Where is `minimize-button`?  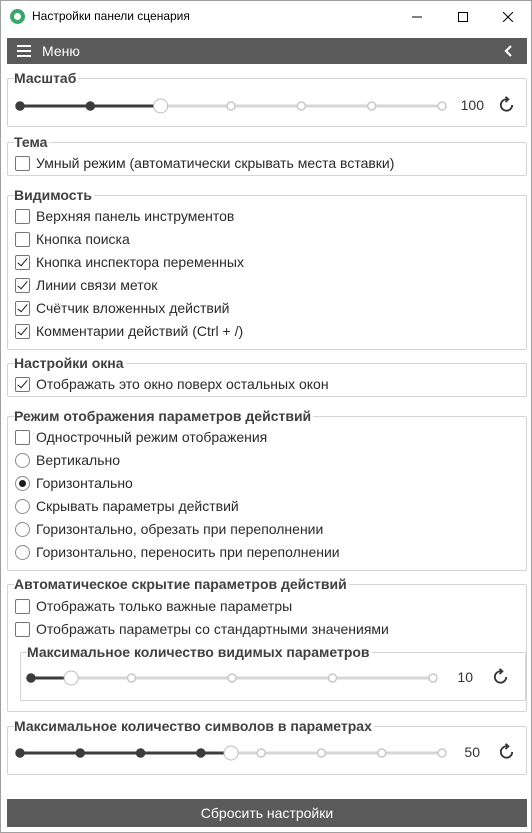 minimize-button is located at coordinates (417, 16).